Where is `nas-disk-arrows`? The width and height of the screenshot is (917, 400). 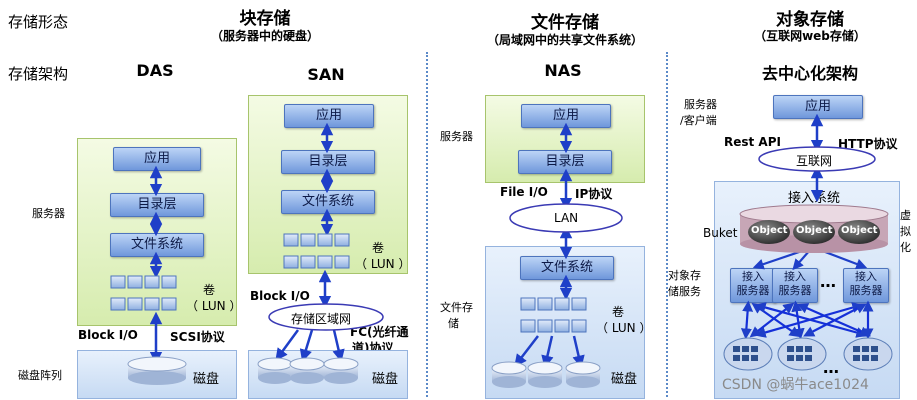 nas-disk-arrows is located at coordinates (549, 352).